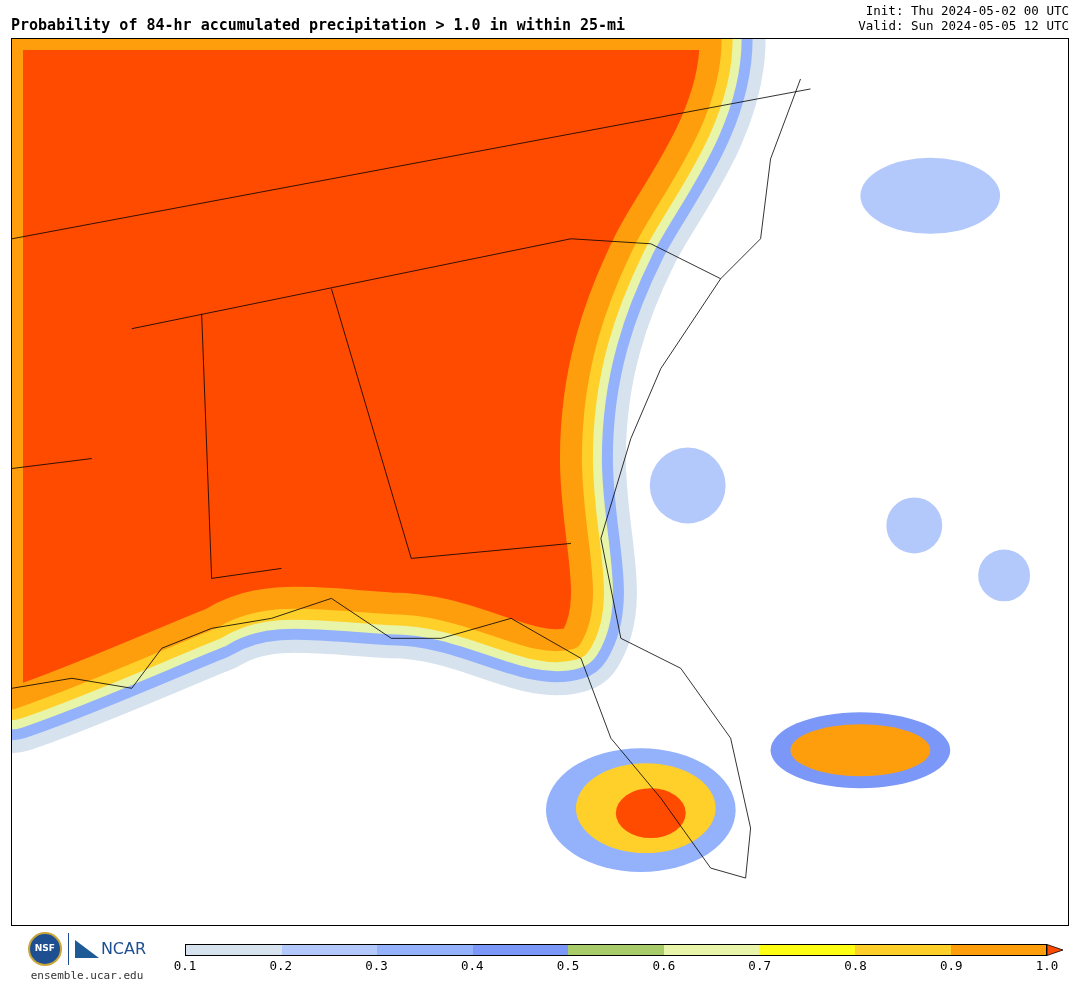 The width and height of the screenshot is (1080, 988). I want to click on tick-label: 0.5, so click(568, 966).